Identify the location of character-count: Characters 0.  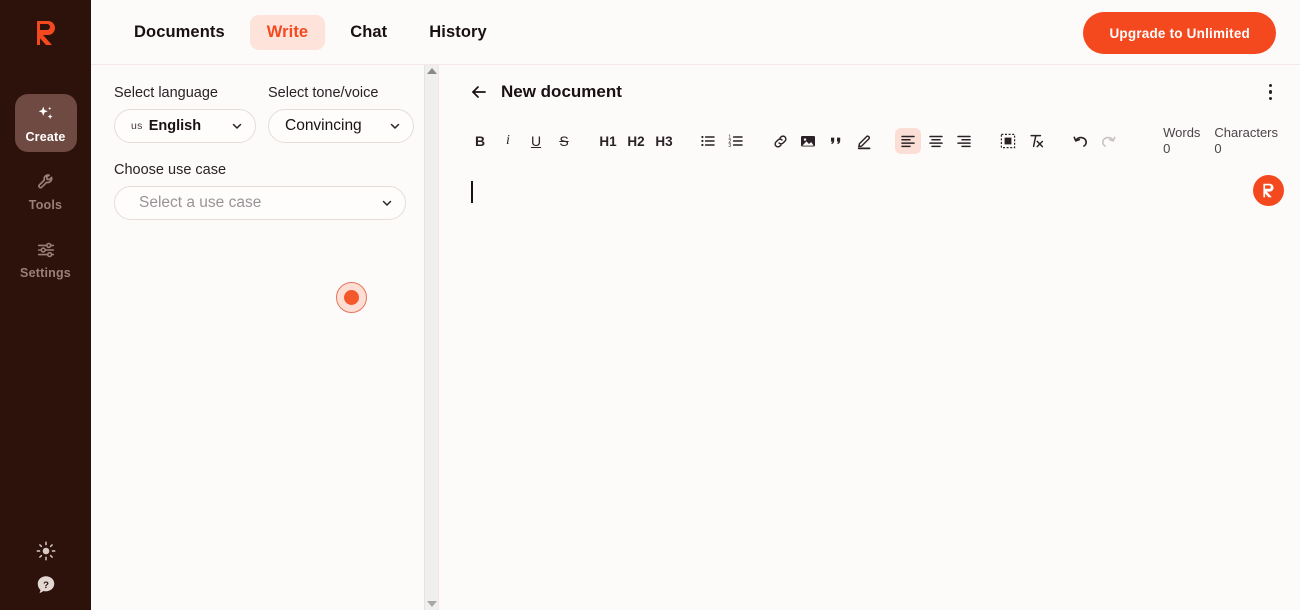
(1246, 141).